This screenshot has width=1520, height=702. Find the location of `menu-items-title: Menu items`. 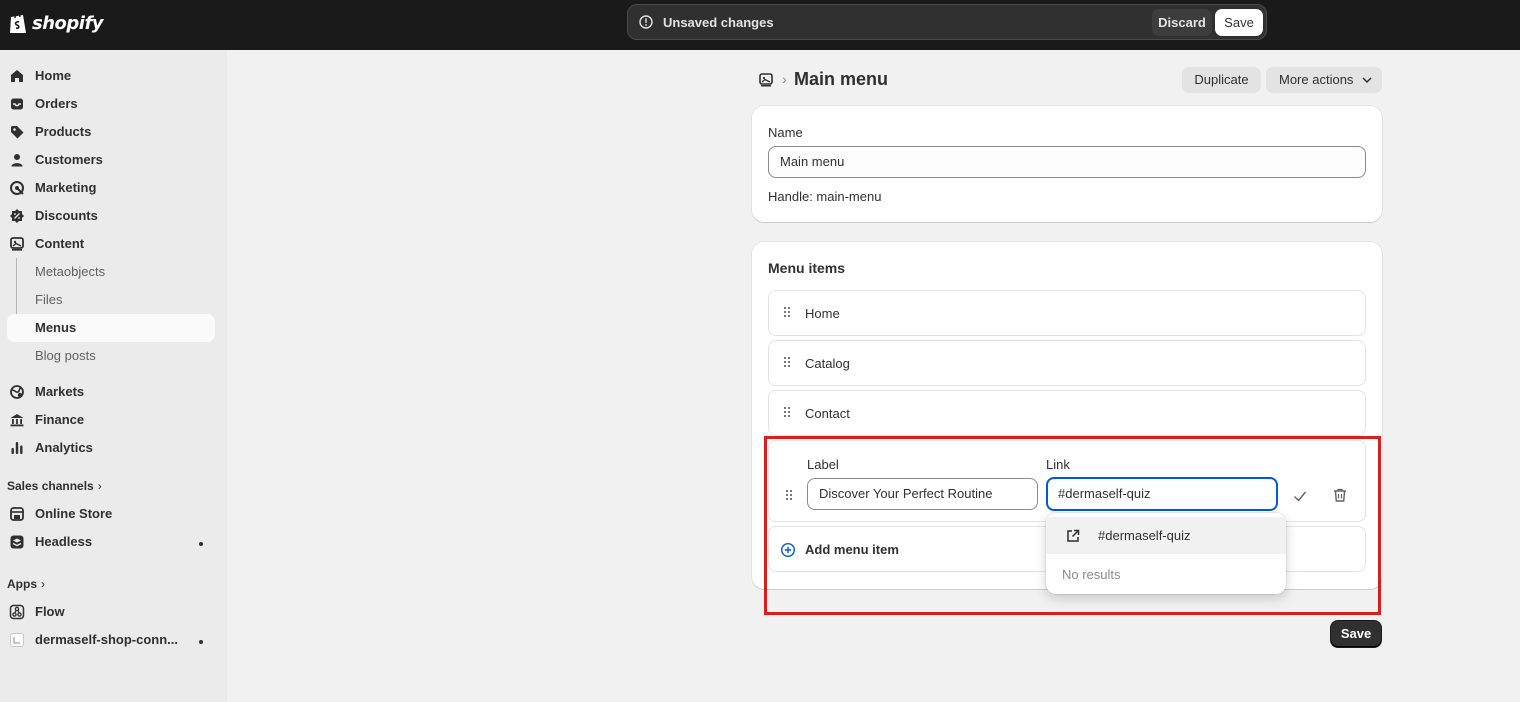

menu-items-title: Menu items is located at coordinates (807, 268).